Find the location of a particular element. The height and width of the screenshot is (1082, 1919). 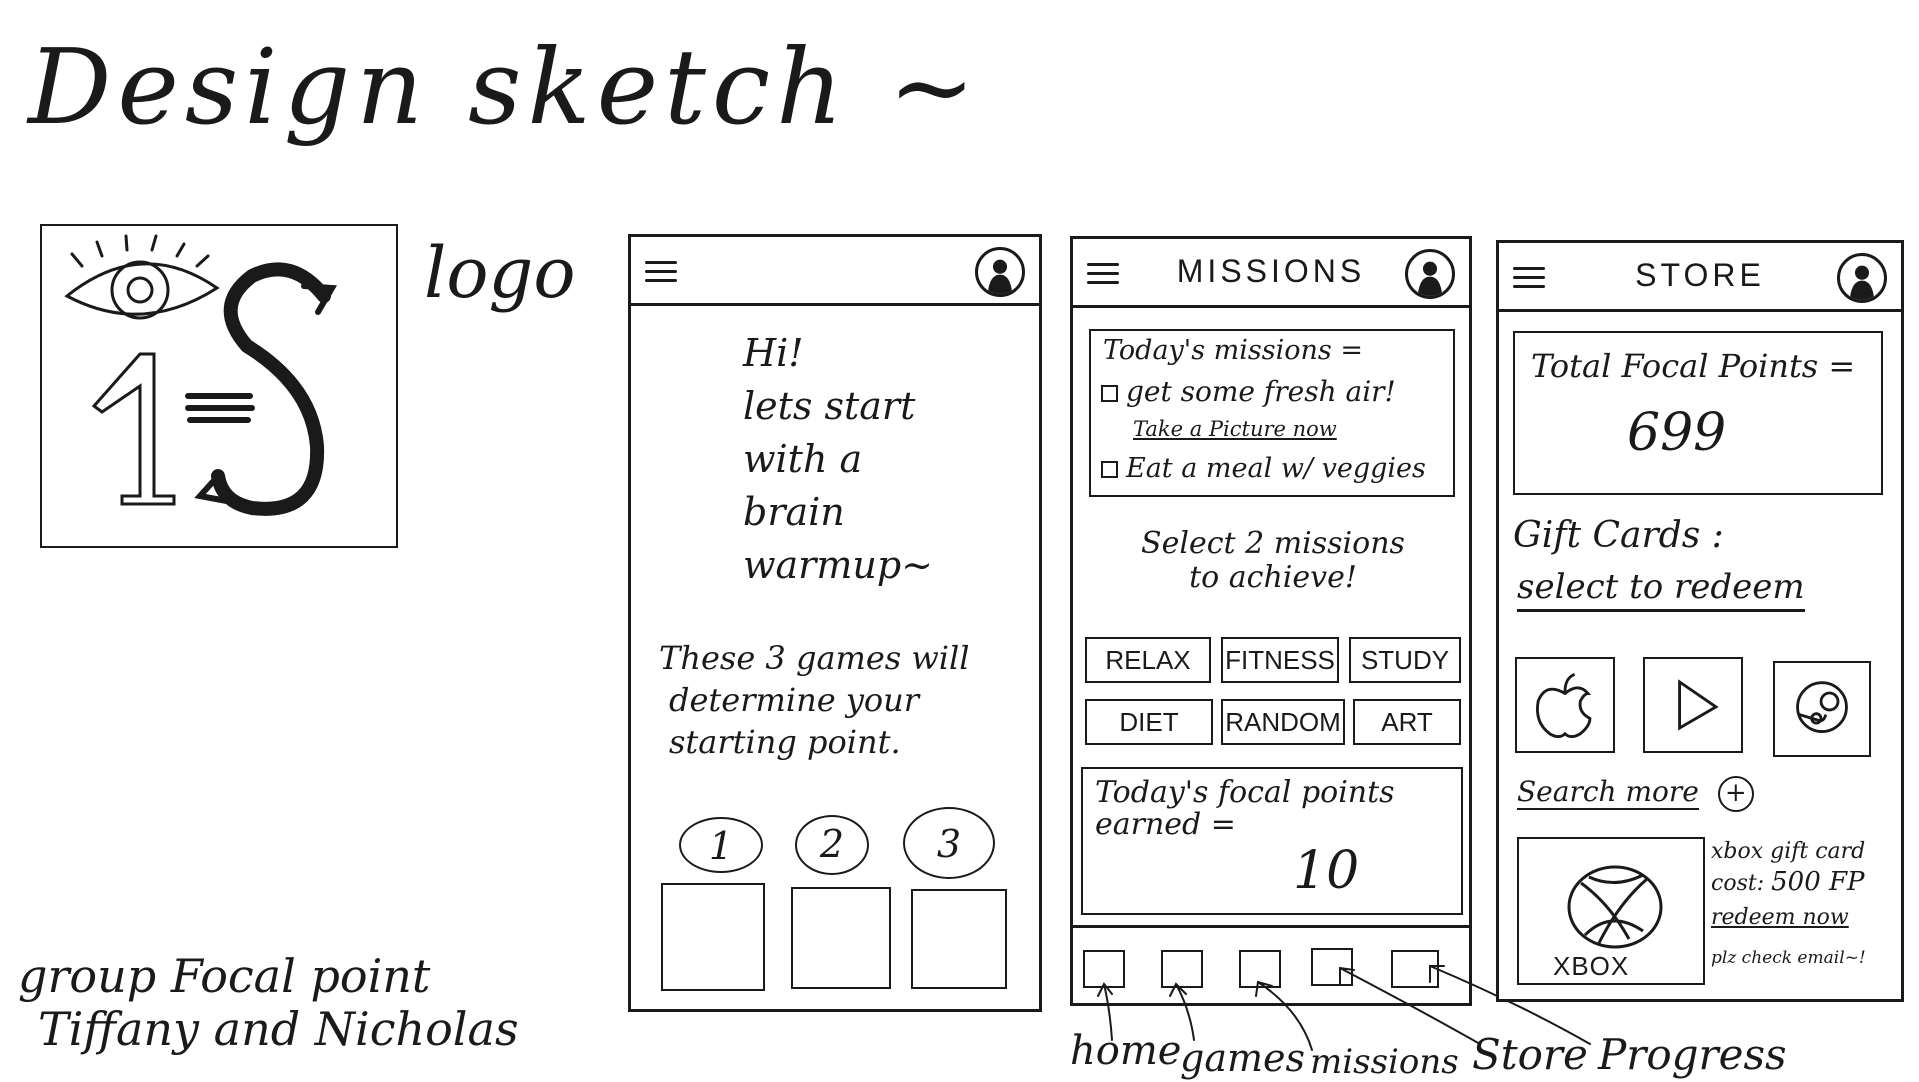

take-picture-link: Take a Picture now is located at coordinates (1235, 429).